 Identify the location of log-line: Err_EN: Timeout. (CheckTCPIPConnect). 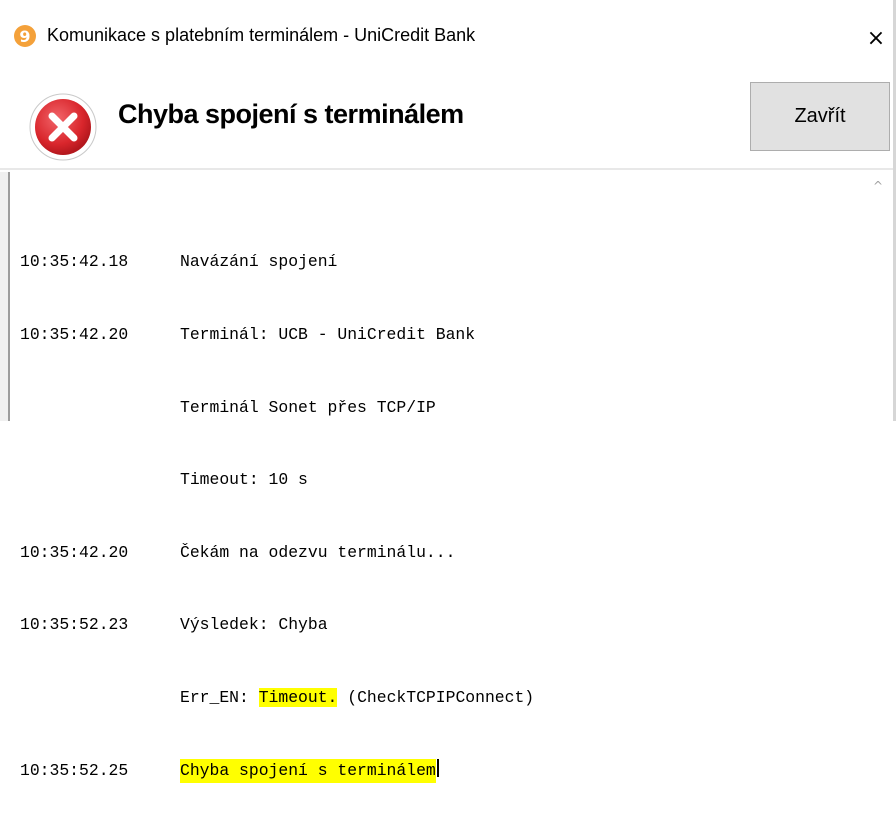
(277, 698).